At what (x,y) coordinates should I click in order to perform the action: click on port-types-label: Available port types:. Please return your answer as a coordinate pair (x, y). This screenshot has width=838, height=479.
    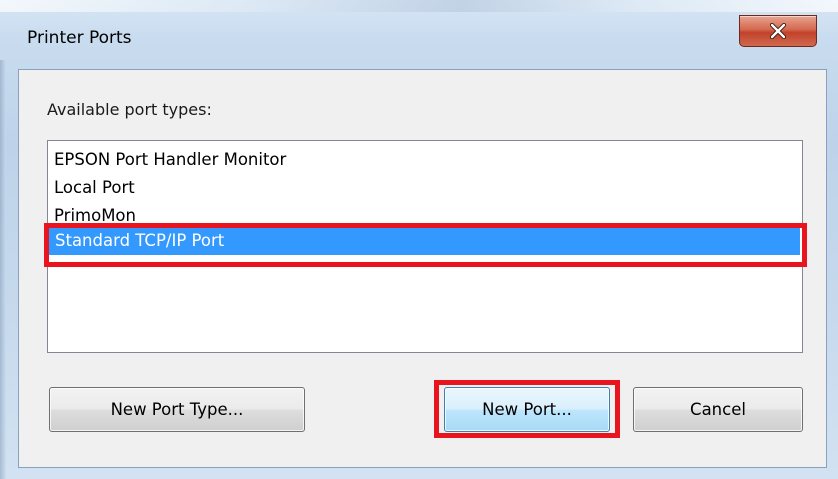
    Looking at the image, I should click on (129, 109).